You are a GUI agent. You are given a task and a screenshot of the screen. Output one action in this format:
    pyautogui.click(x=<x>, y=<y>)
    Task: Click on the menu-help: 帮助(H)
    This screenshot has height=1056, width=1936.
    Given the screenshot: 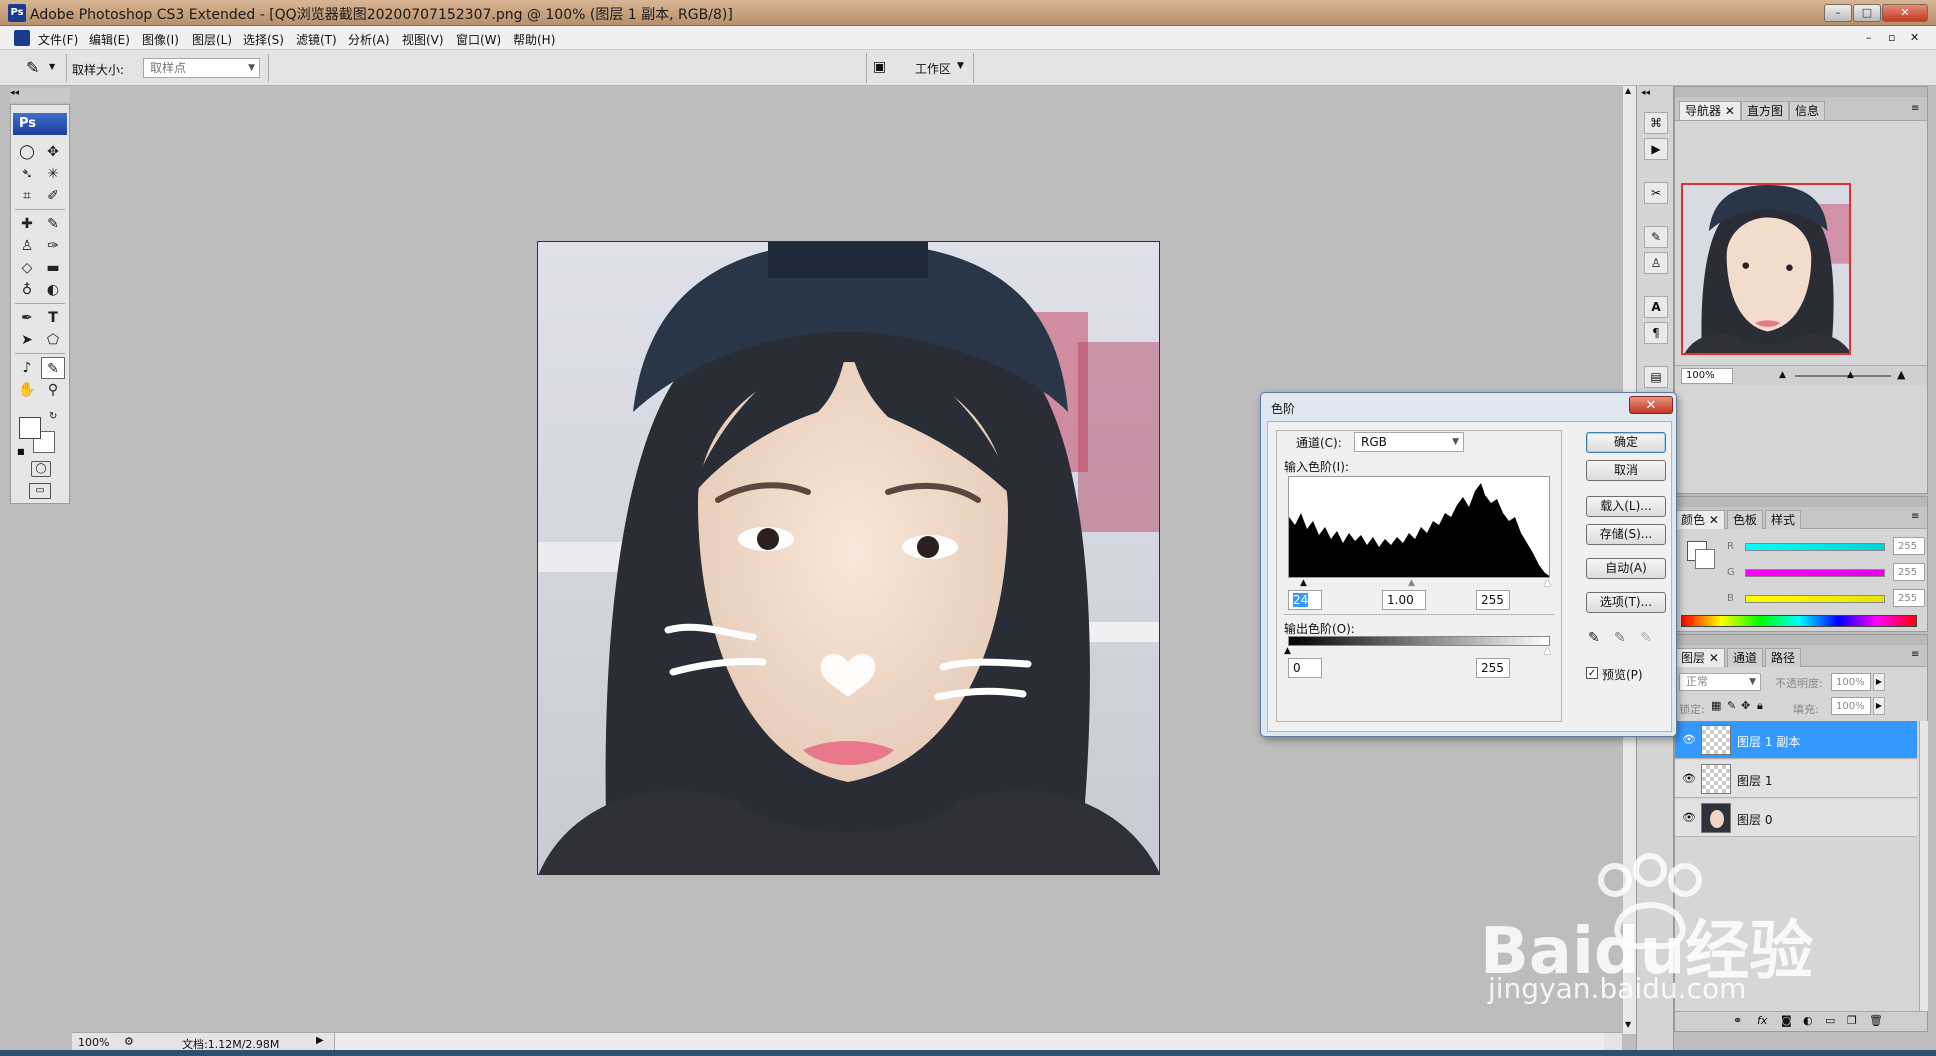 What is the action you would take?
    pyautogui.click(x=534, y=39)
    